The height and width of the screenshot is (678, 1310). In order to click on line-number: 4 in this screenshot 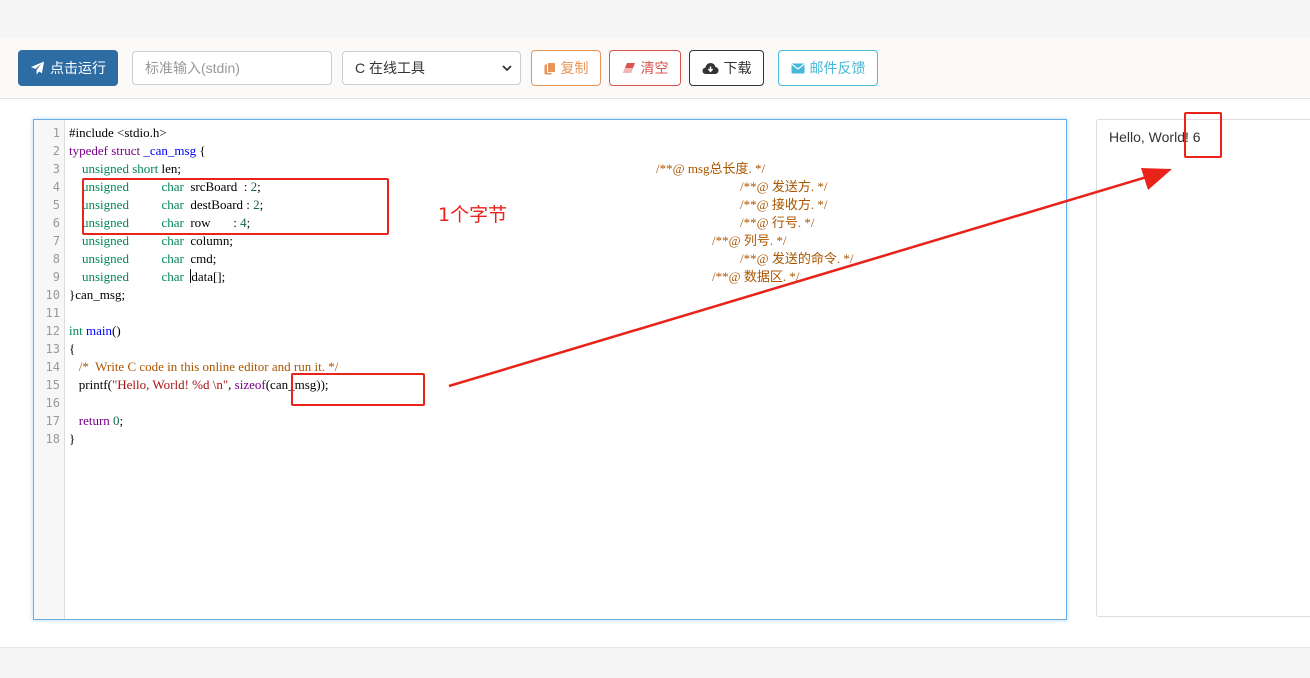, I will do `click(56, 187)`.